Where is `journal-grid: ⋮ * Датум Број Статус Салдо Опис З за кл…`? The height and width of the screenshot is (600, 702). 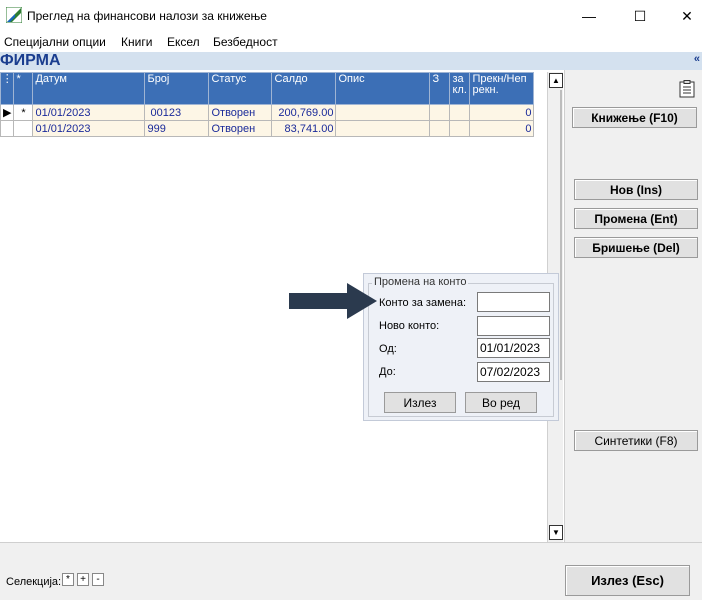 journal-grid: ⋮ * Датум Број Статус Салдо Опис З за кл… is located at coordinates (267, 104).